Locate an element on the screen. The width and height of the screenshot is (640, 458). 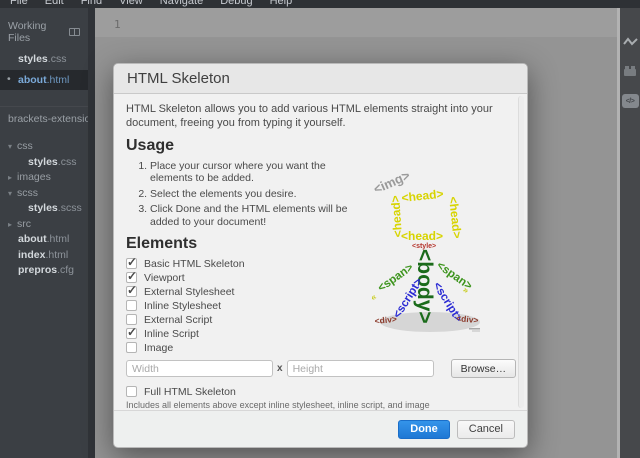
working-file-styles-css: styles.css is located at coordinates (44, 59).